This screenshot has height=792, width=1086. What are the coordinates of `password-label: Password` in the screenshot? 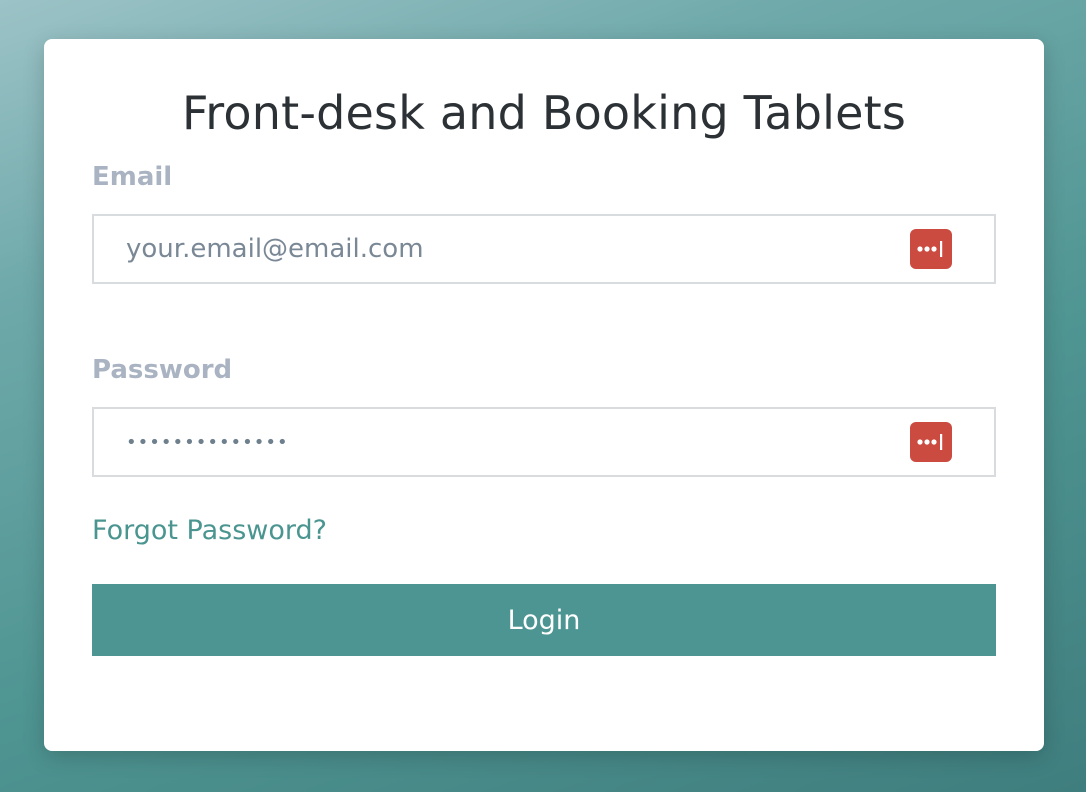 It's located at (162, 370).